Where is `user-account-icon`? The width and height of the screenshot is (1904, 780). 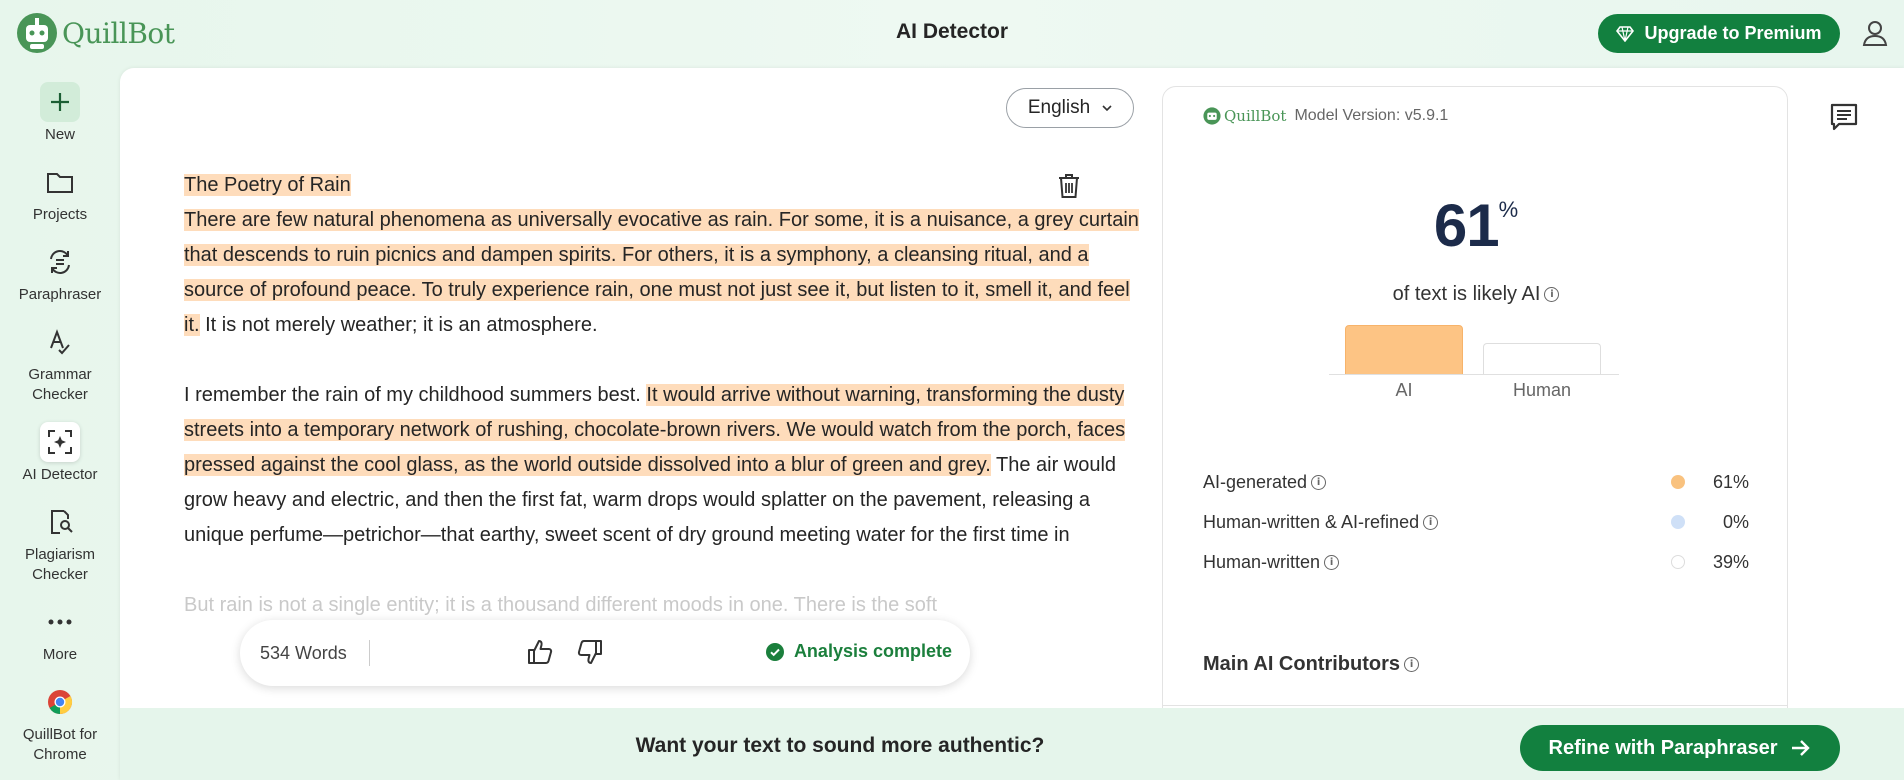
user-account-icon is located at coordinates (1875, 33).